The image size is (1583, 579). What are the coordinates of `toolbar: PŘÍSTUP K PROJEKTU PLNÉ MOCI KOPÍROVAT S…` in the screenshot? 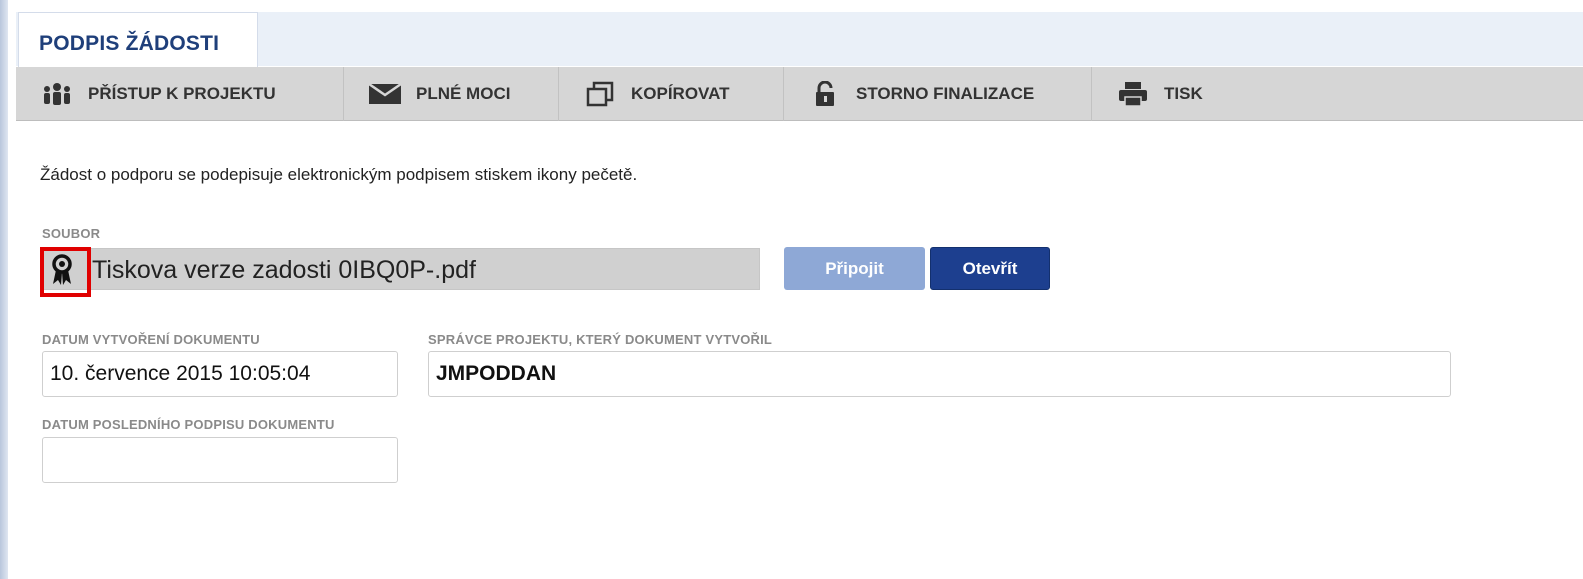 It's located at (799, 94).